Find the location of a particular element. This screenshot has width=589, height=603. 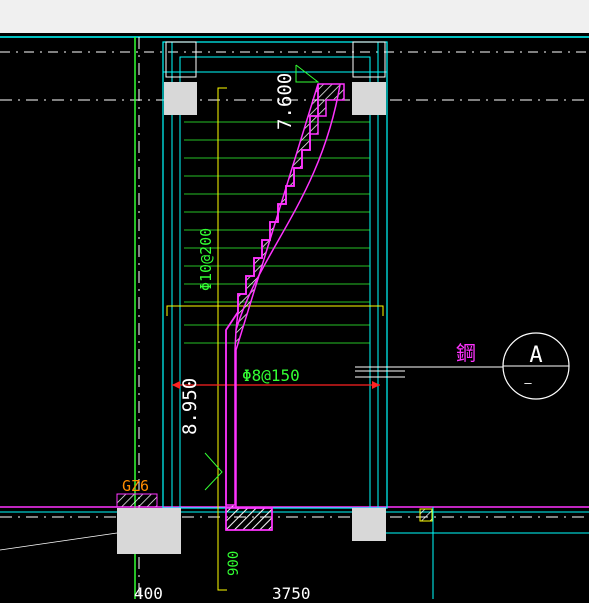

section-mark: A is located at coordinates (535, 355).